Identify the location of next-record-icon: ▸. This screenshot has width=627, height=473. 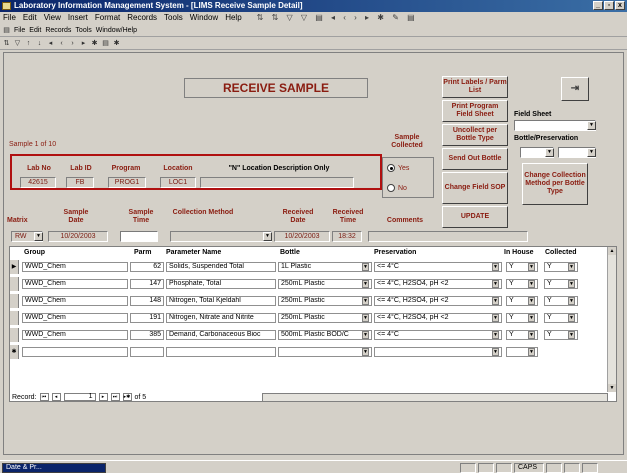
(103, 397).